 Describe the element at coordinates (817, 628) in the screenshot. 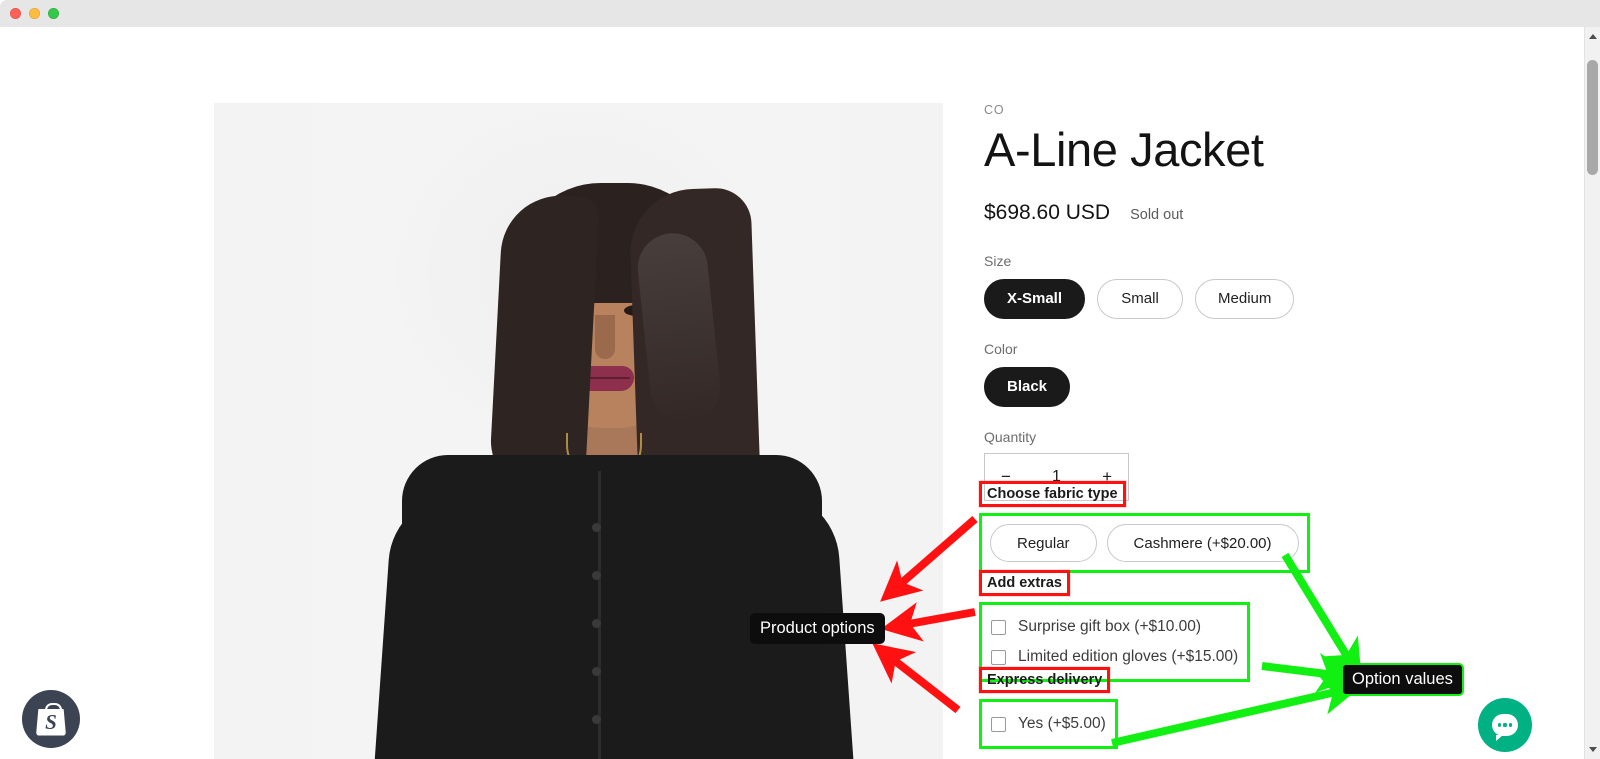

I see `callout-product-options: Product options` at that location.